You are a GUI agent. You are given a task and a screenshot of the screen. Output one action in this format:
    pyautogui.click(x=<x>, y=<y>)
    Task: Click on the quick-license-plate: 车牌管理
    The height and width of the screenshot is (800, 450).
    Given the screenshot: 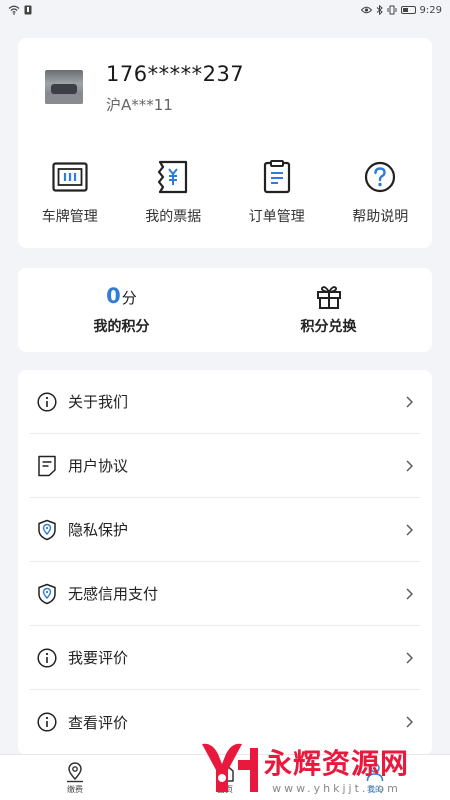 What is the action you would take?
    pyautogui.click(x=70, y=192)
    